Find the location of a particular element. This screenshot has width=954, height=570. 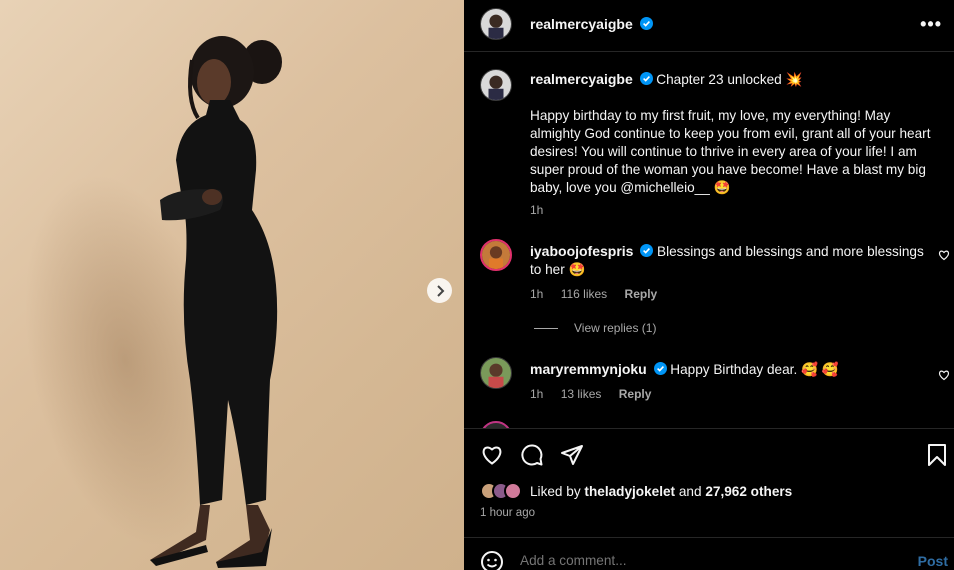

view-replies-button: View replies (1) is located at coordinates (595, 328).